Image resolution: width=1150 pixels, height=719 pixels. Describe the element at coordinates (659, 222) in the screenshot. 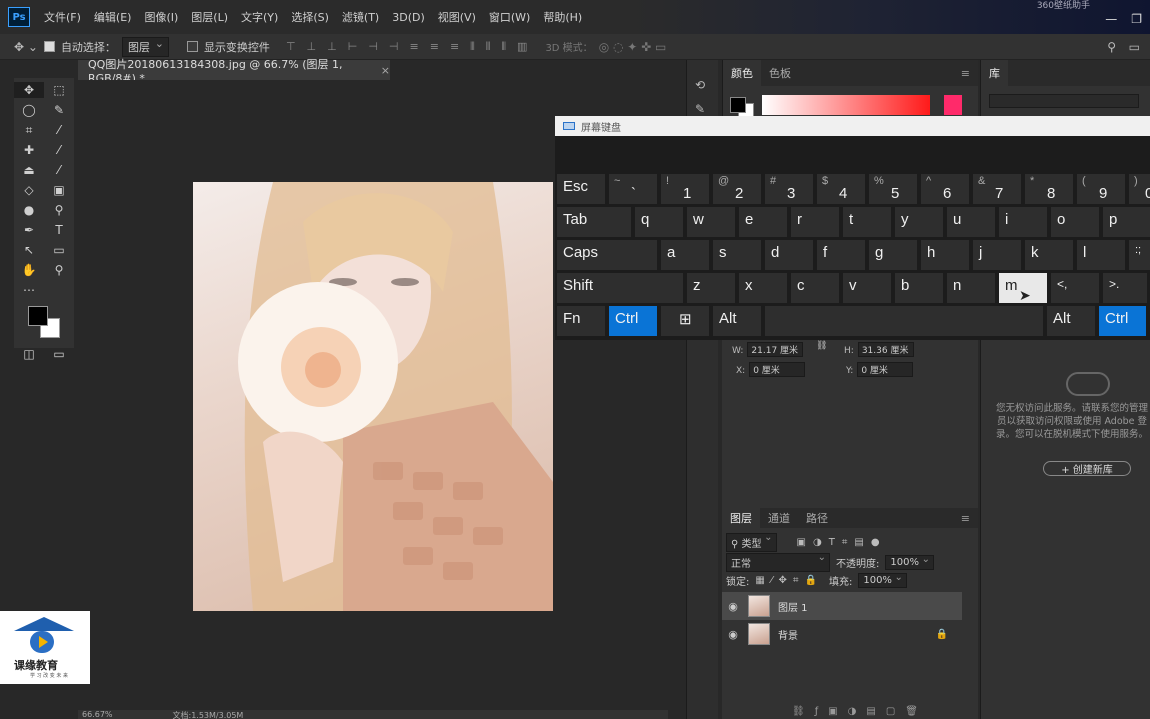

I see `key-q: q` at that location.